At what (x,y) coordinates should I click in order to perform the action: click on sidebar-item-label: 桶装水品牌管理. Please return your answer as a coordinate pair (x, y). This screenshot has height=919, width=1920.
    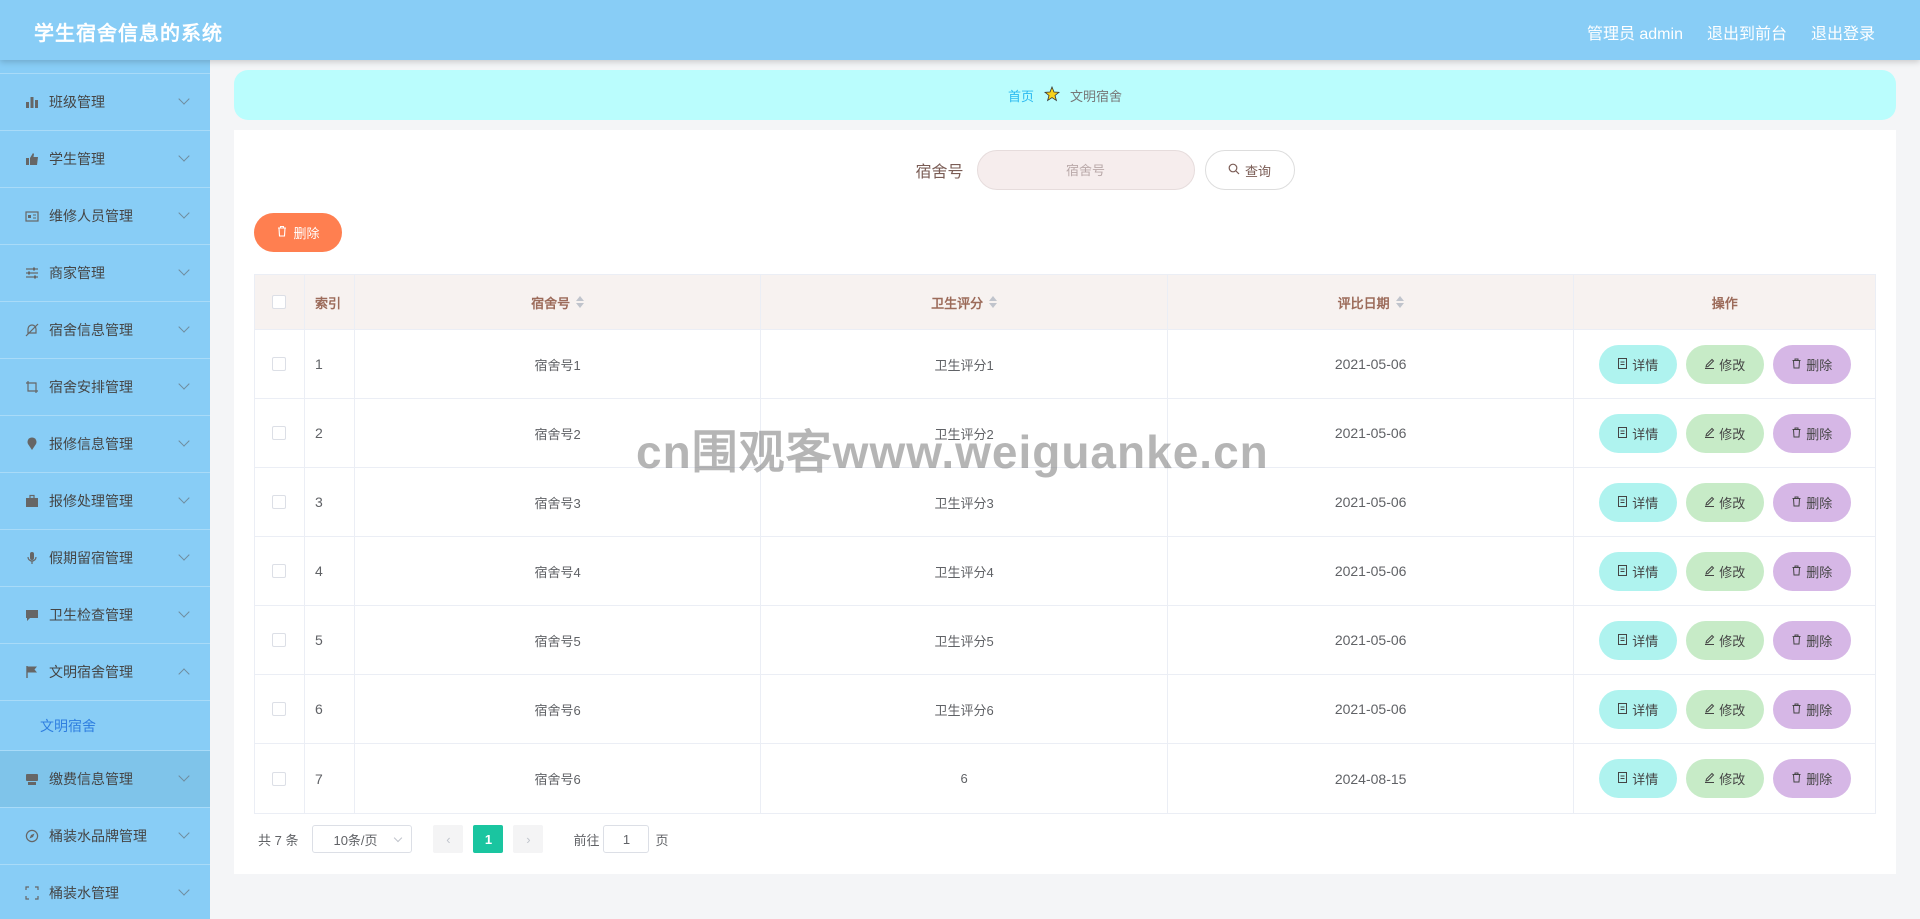
    Looking at the image, I should click on (98, 836).